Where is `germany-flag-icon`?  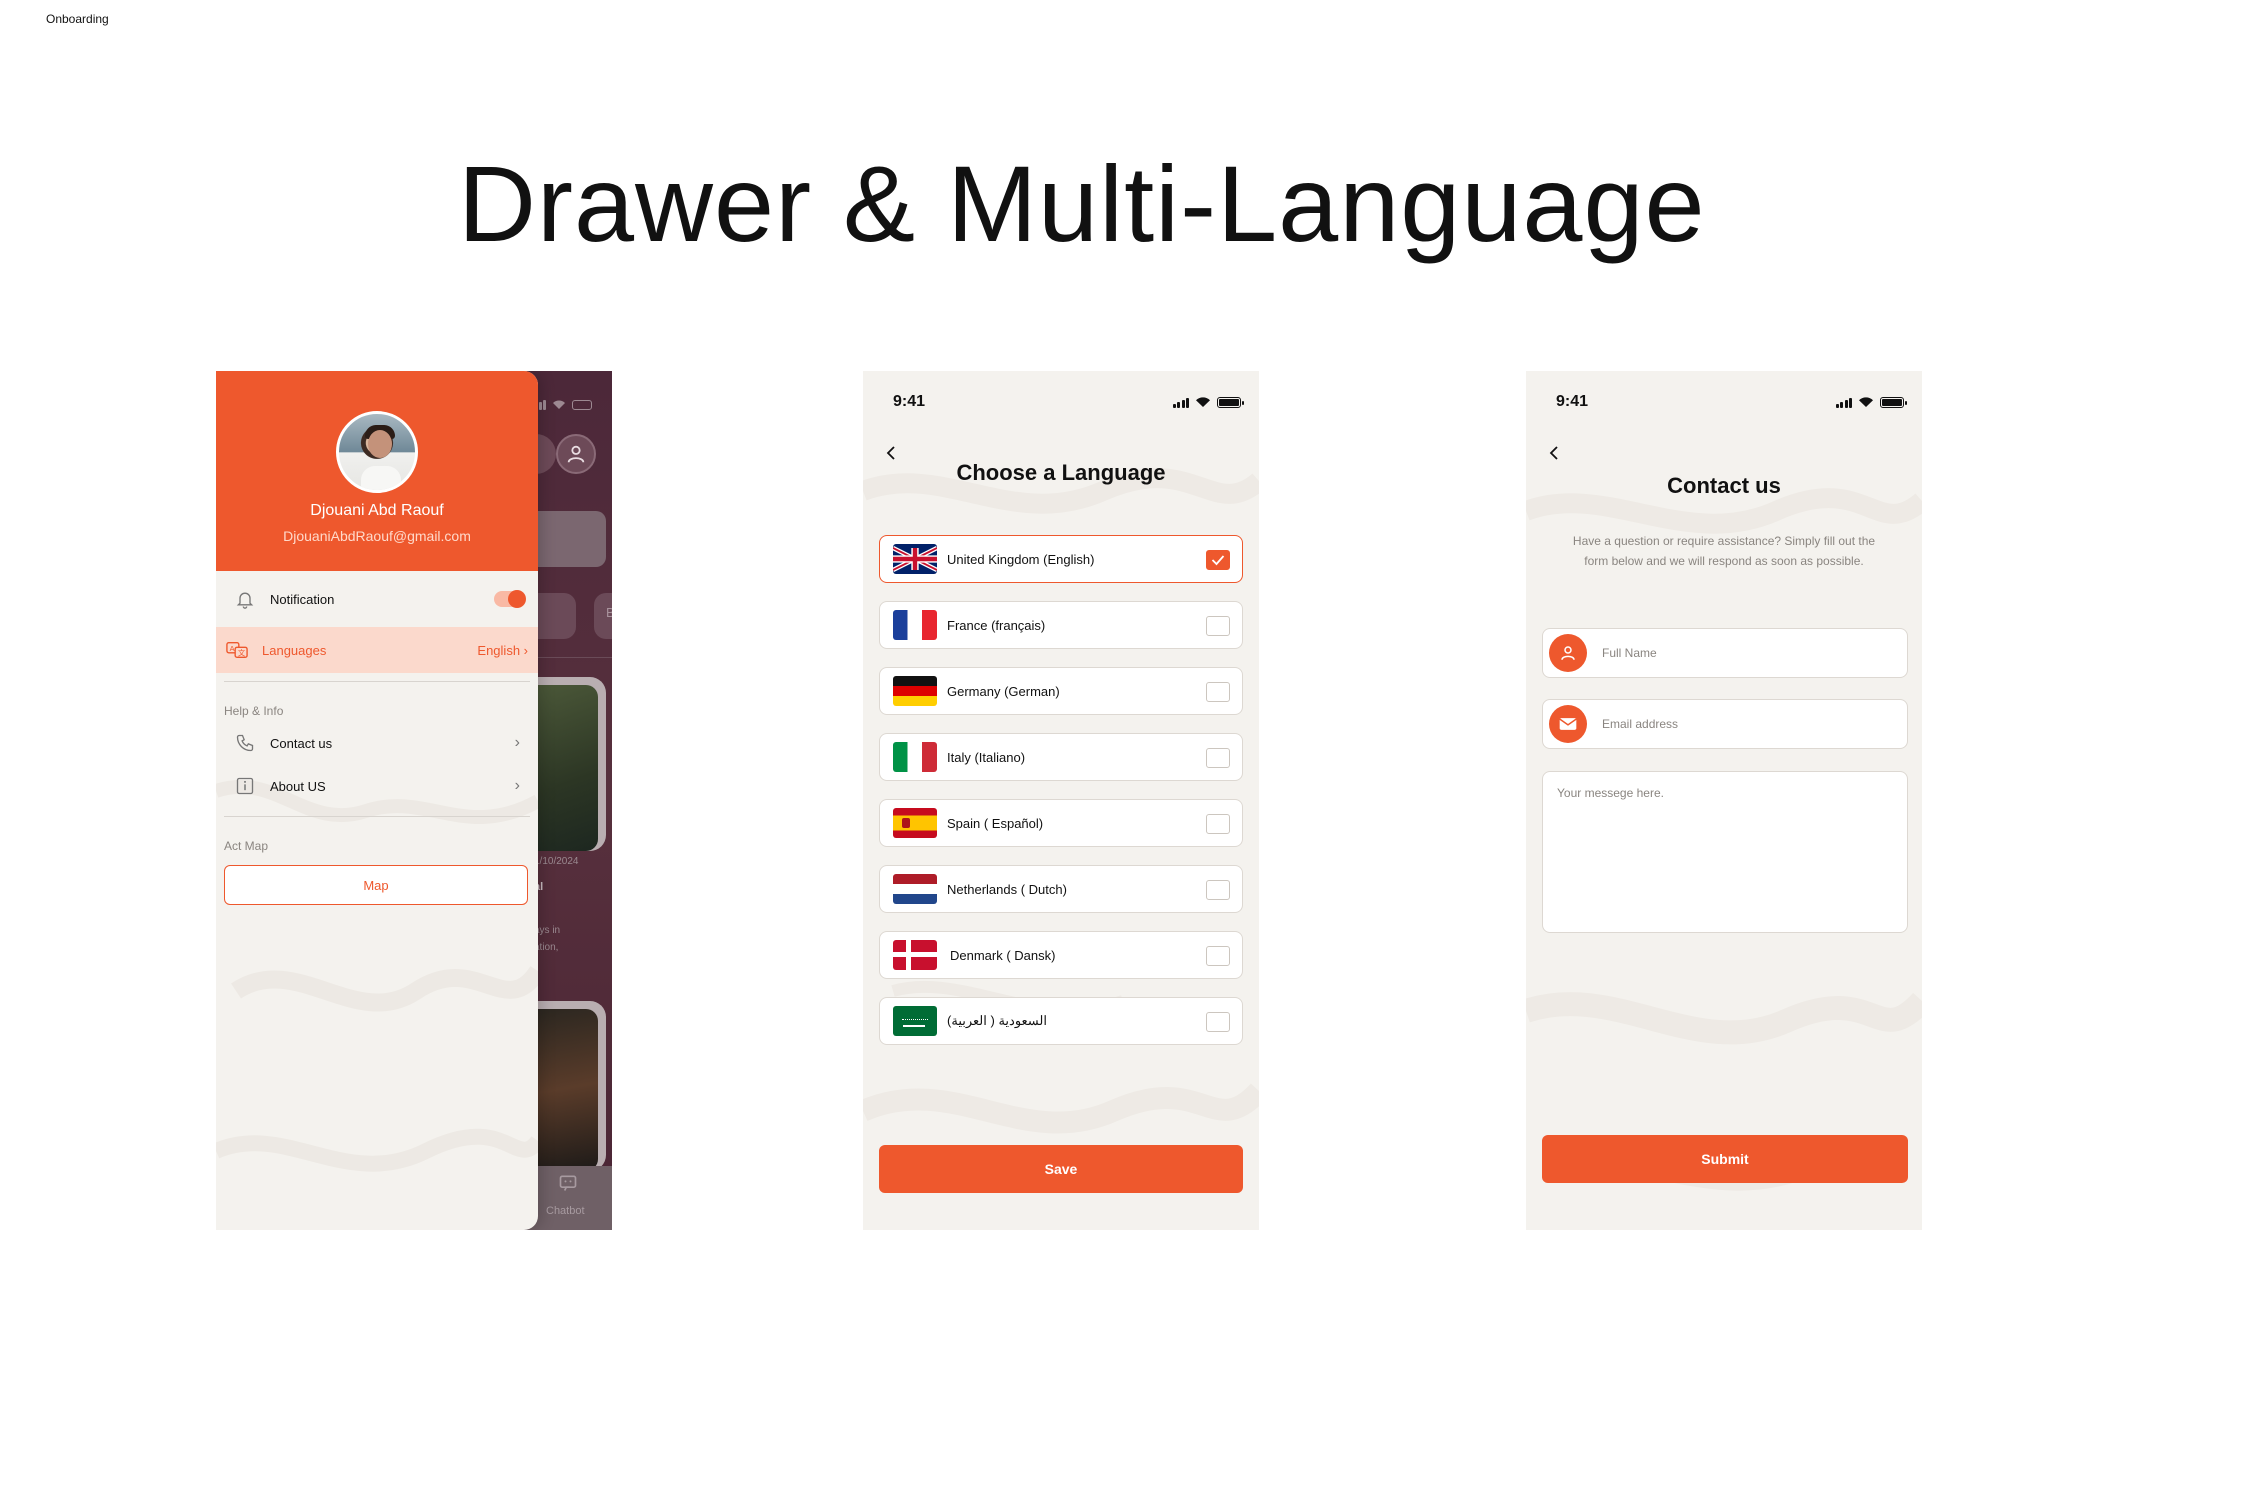 germany-flag-icon is located at coordinates (915, 691).